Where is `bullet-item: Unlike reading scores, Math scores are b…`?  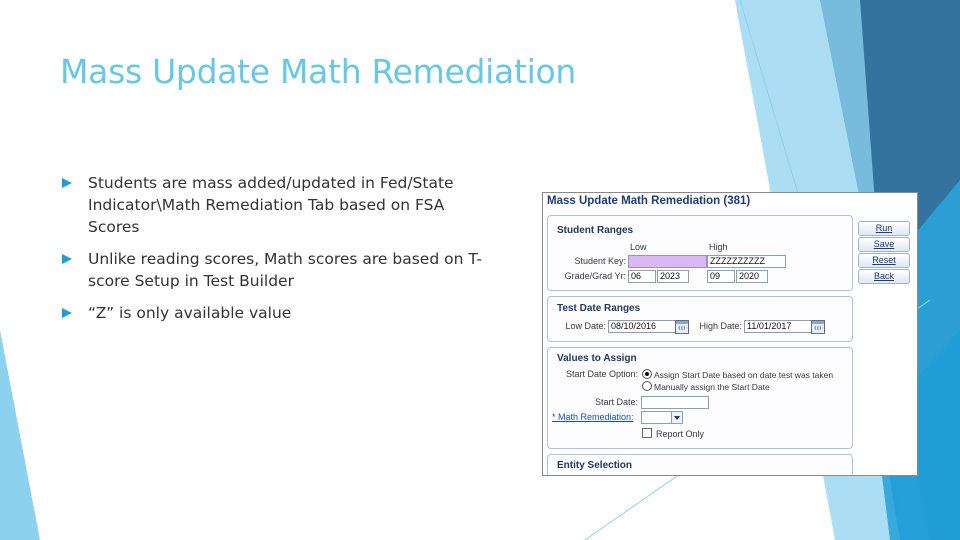
bullet-item: Unlike reading scores, Math scores are b… is located at coordinates (272, 270).